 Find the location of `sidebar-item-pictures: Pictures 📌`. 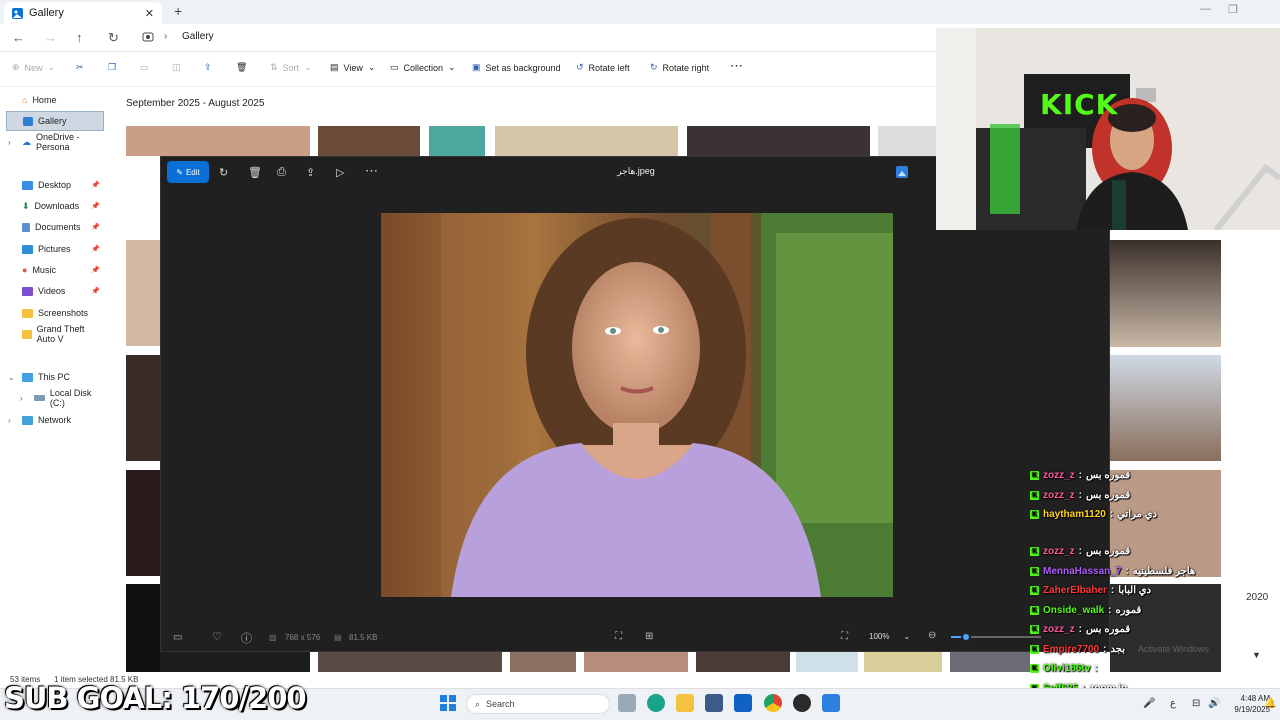

sidebar-item-pictures: Pictures 📌 is located at coordinates (55, 249).